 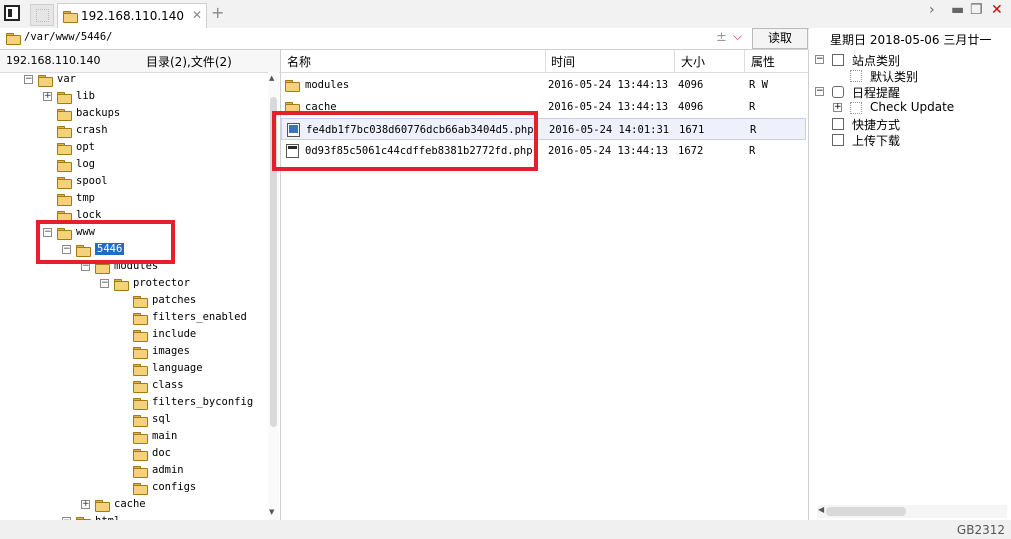 What do you see at coordinates (164, 436) in the screenshot?
I see `tree-item-label: main` at bounding box center [164, 436].